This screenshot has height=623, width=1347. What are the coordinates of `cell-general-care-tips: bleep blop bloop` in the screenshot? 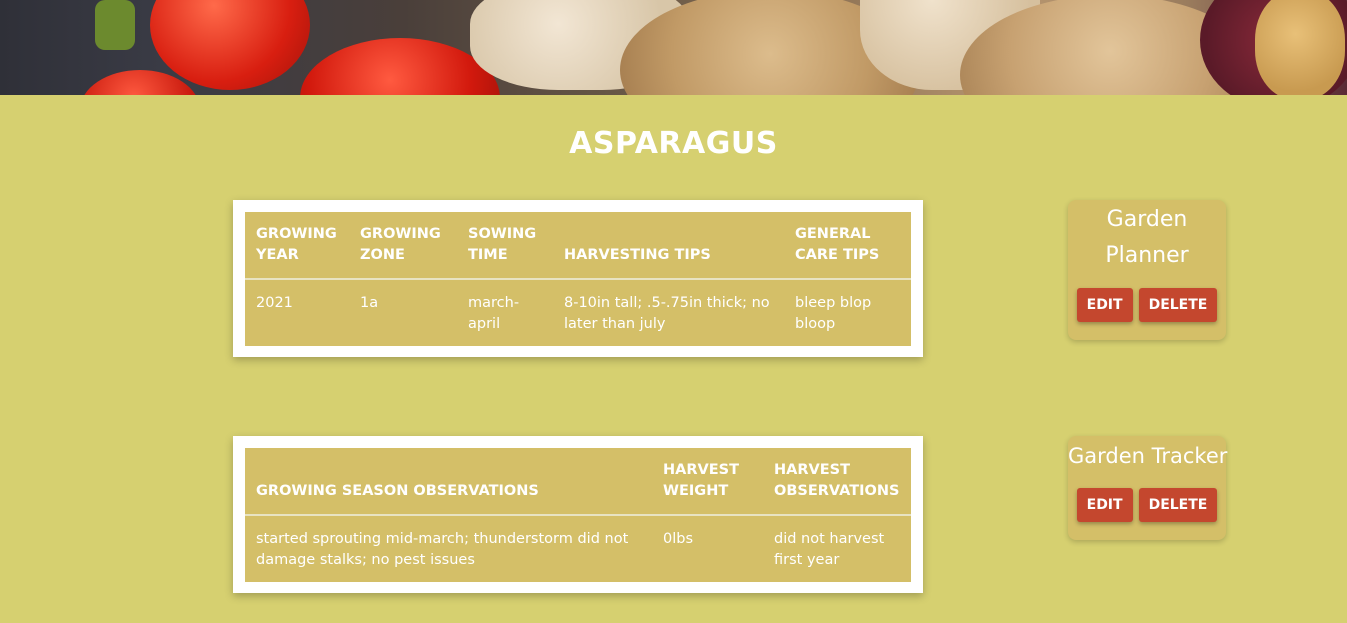 It's located at (833, 313).